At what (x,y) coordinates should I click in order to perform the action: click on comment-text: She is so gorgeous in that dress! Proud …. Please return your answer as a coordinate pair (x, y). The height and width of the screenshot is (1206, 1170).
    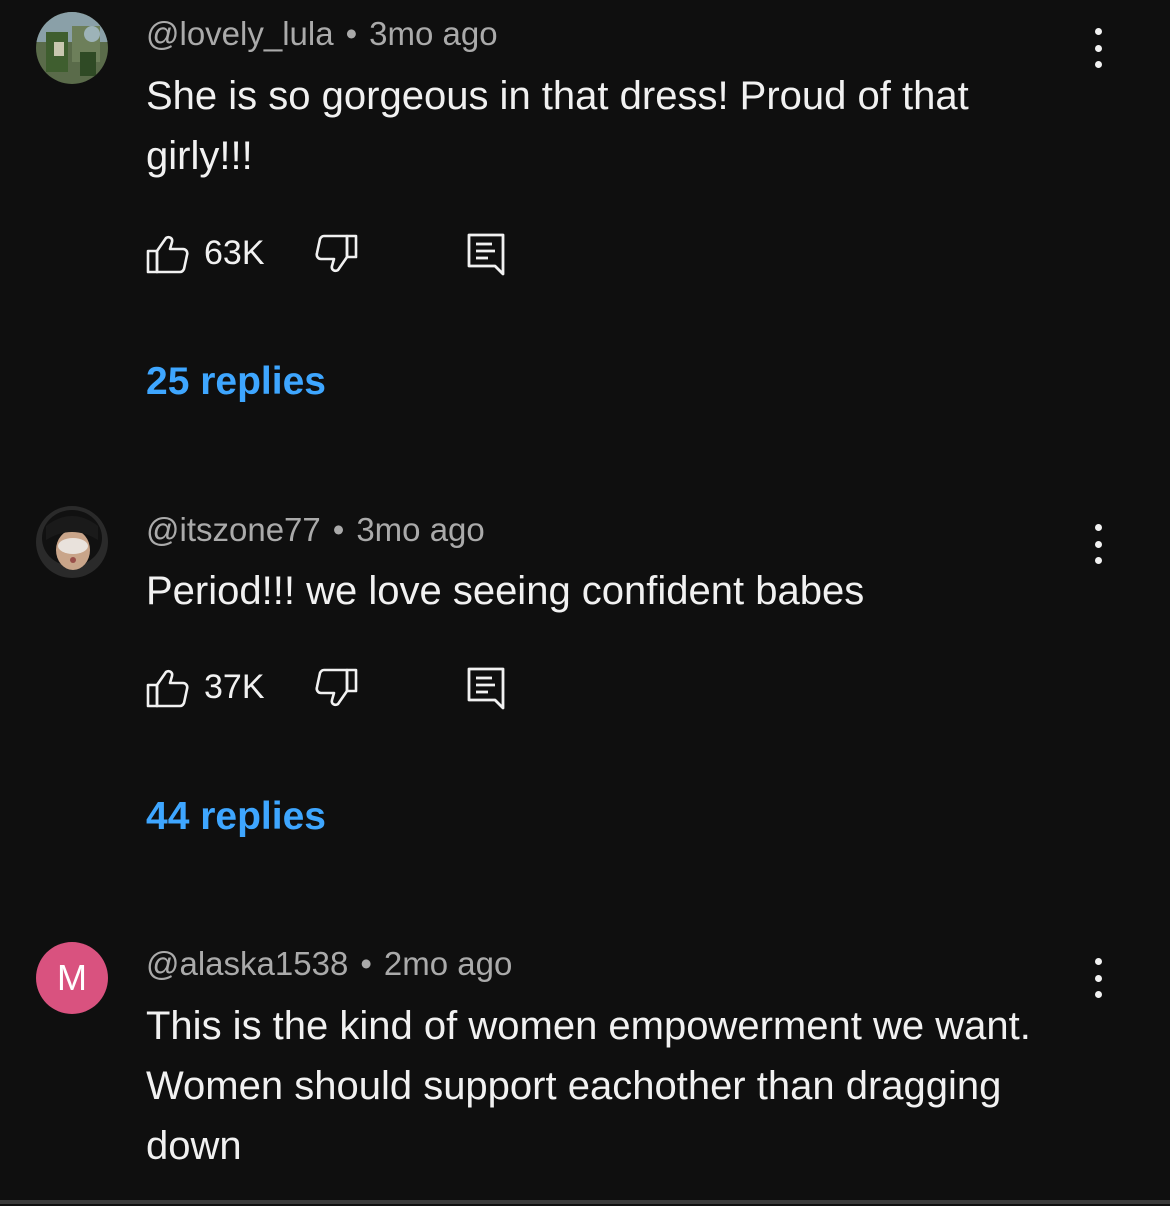
    Looking at the image, I should click on (557, 126).